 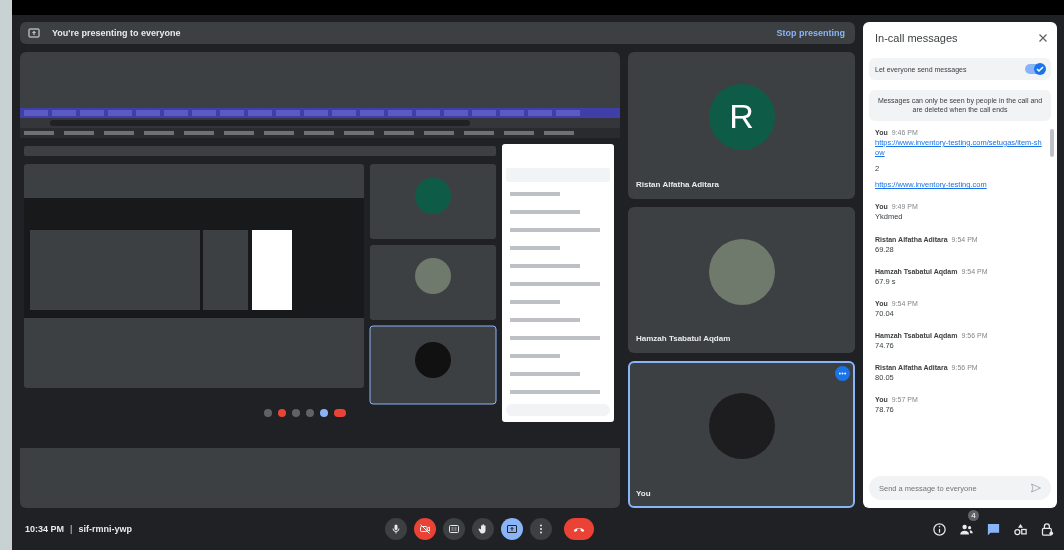 I want to click on scrollbar-thumb, so click(x=1052, y=142).